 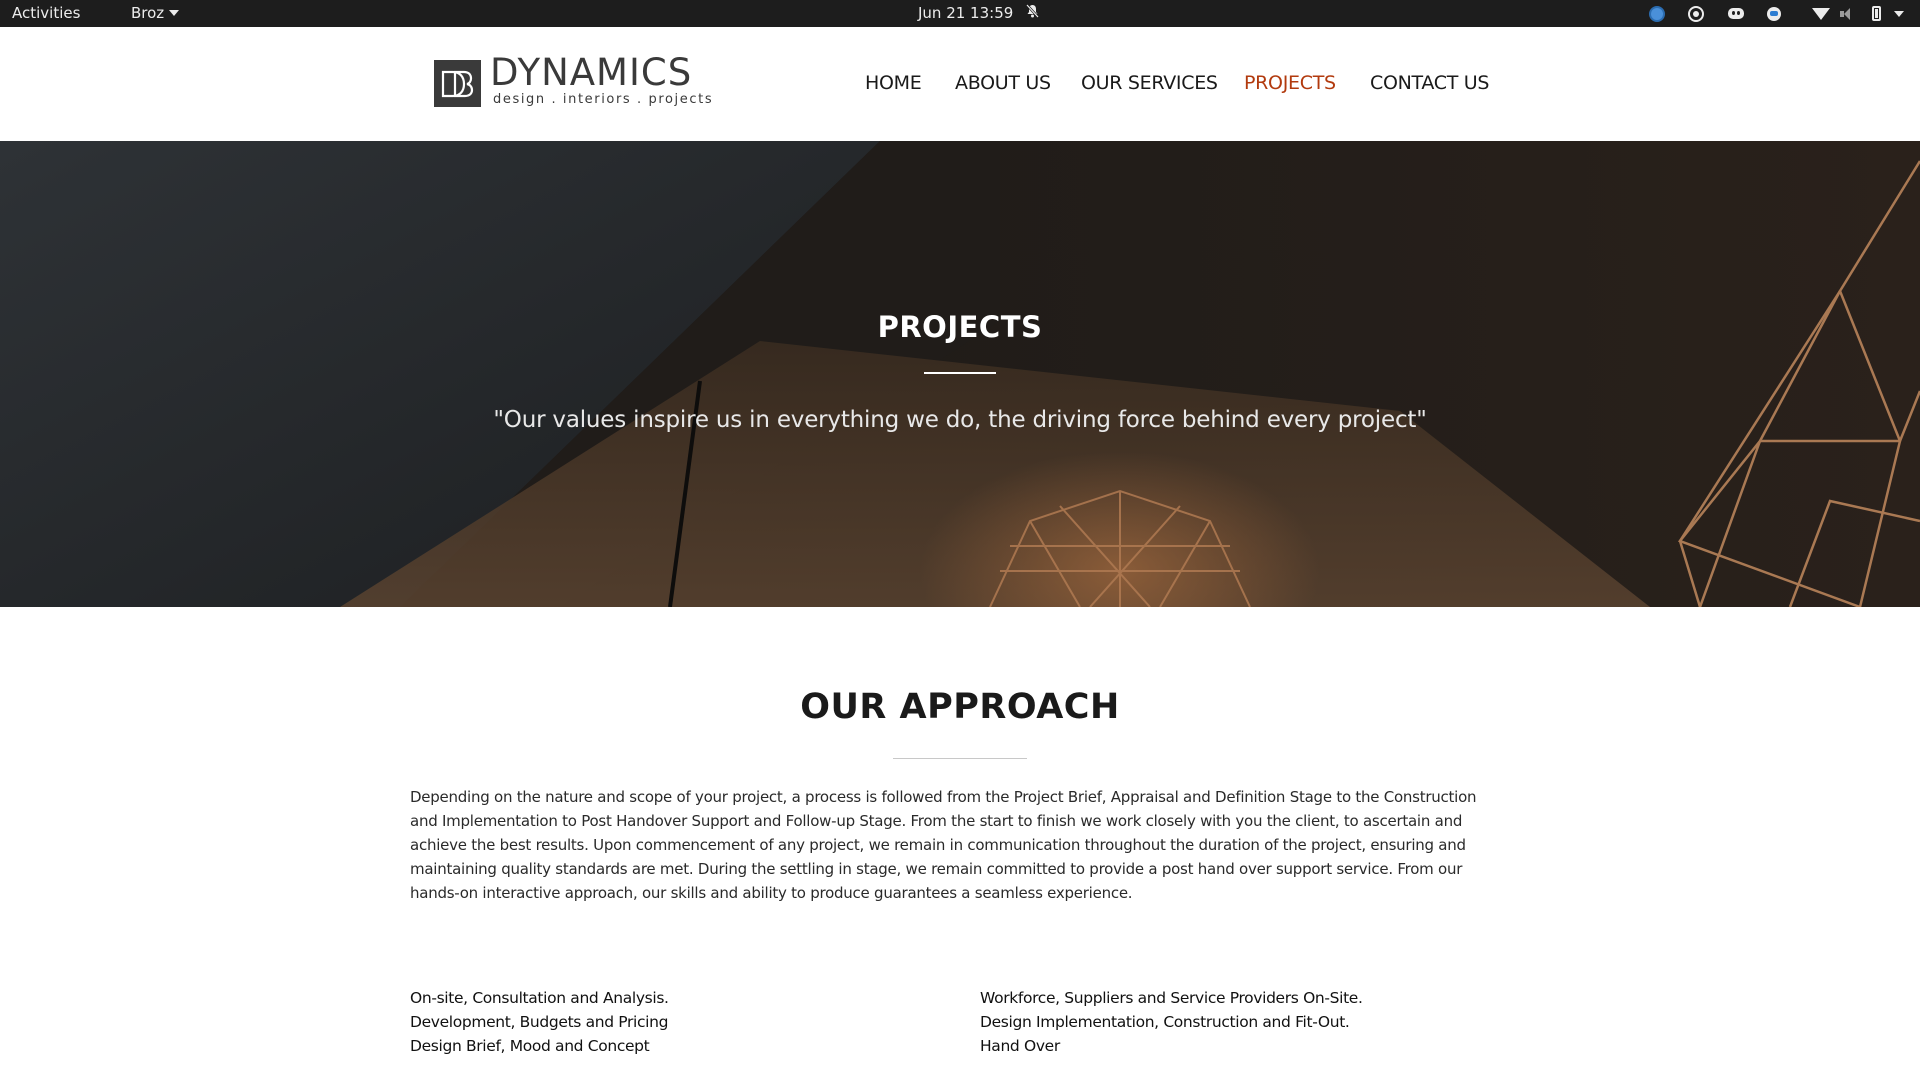 I want to click on hero-divider, so click(x=960, y=373).